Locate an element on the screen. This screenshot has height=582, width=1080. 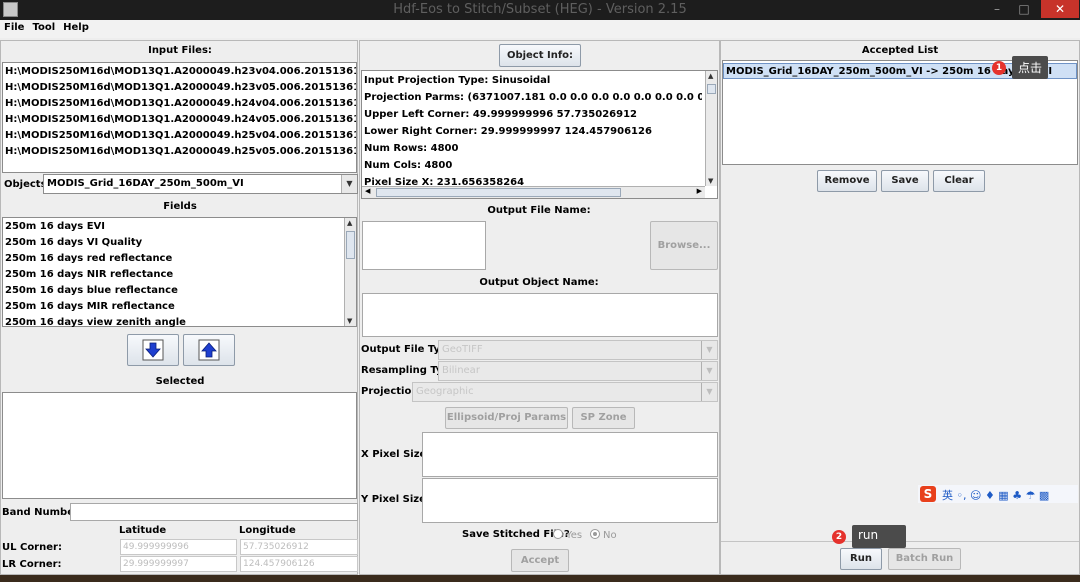
band-number-field is located at coordinates (214, 512).